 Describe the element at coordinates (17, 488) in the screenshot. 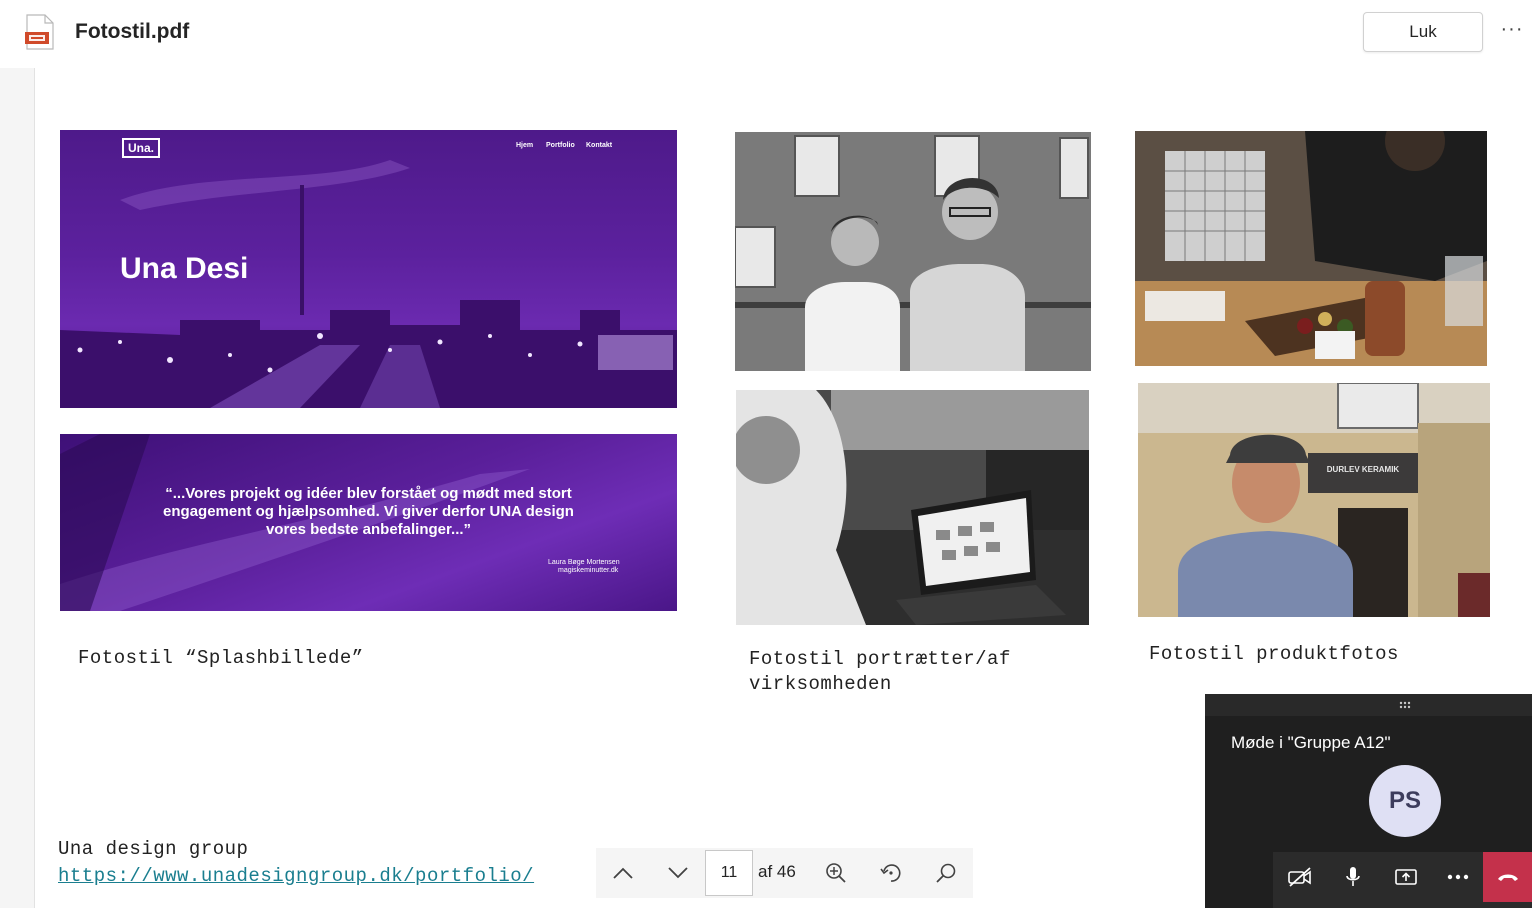

I see `viewer-left-gutter` at that location.